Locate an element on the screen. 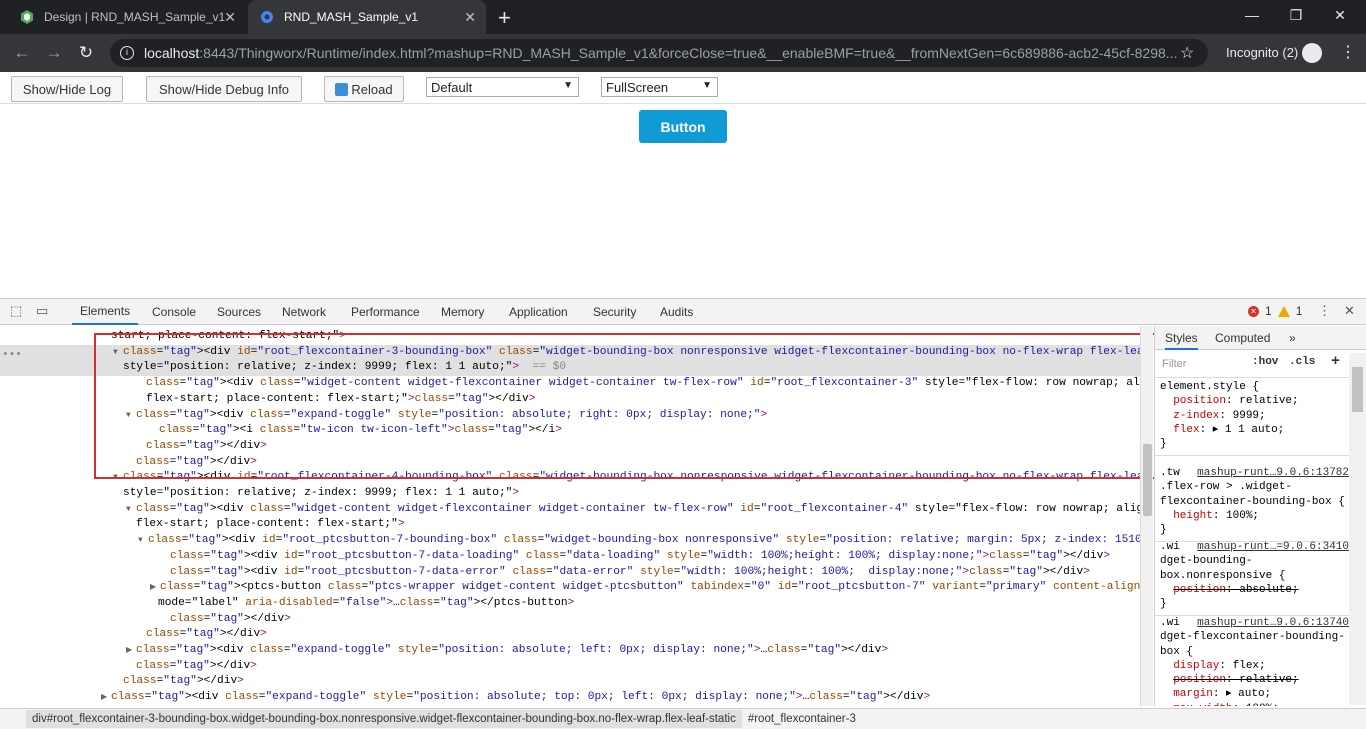 The image size is (1366, 729). inspect-icon: ⬚ is located at coordinates (16, 311).